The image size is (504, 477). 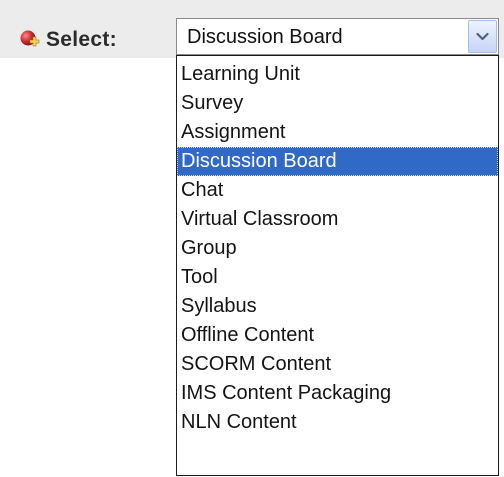 I want to click on option-scorm-content: SCORM Content, so click(x=337, y=364).